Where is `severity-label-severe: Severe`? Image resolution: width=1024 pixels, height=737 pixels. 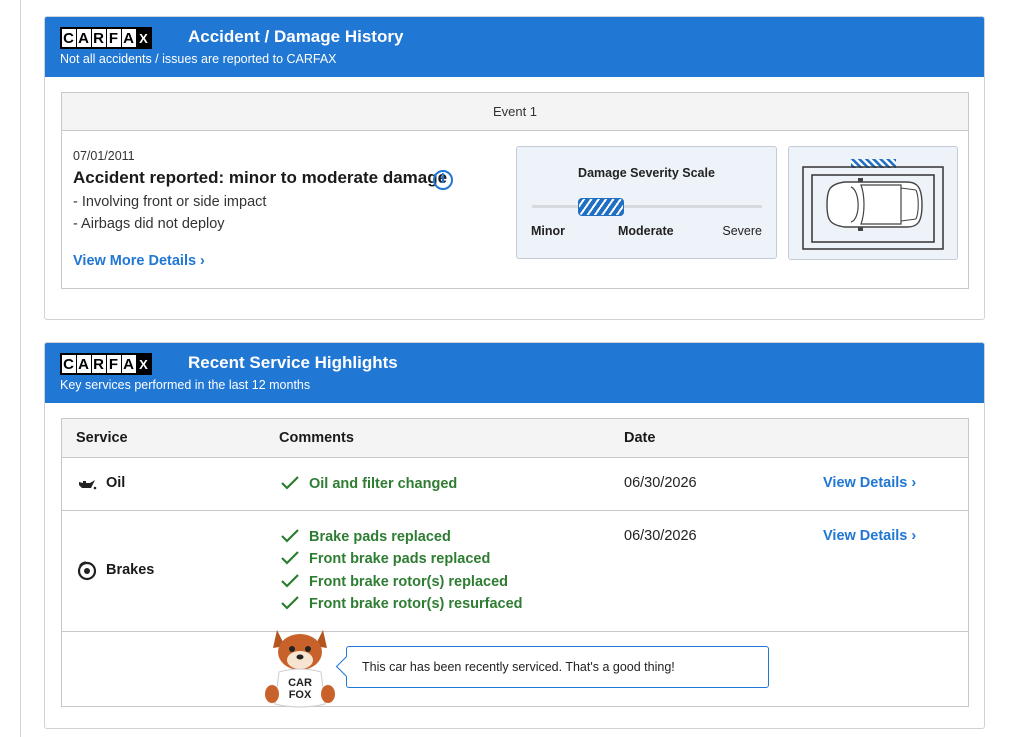 severity-label-severe: Severe is located at coordinates (742, 231).